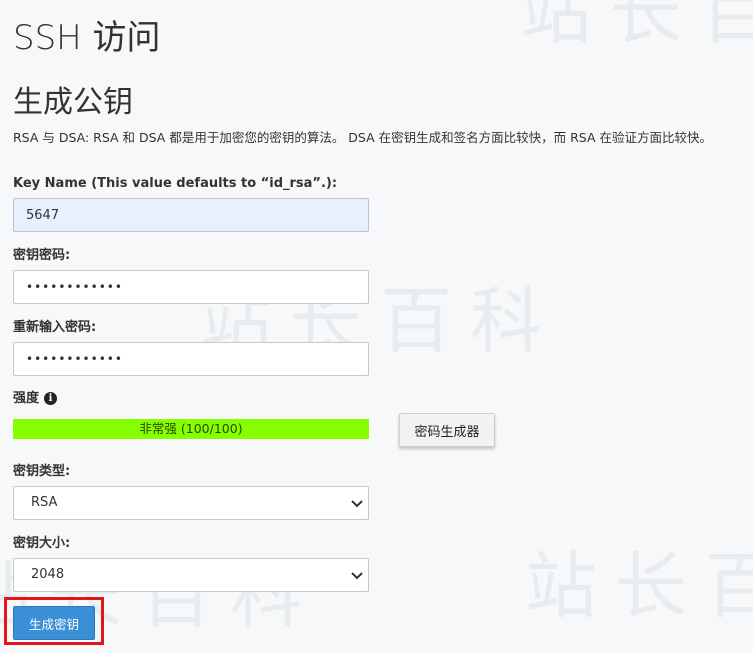 The height and width of the screenshot is (653, 753). Describe the element at coordinates (48, 574) in the screenshot. I see `key-size-selected-value: 2048` at that location.